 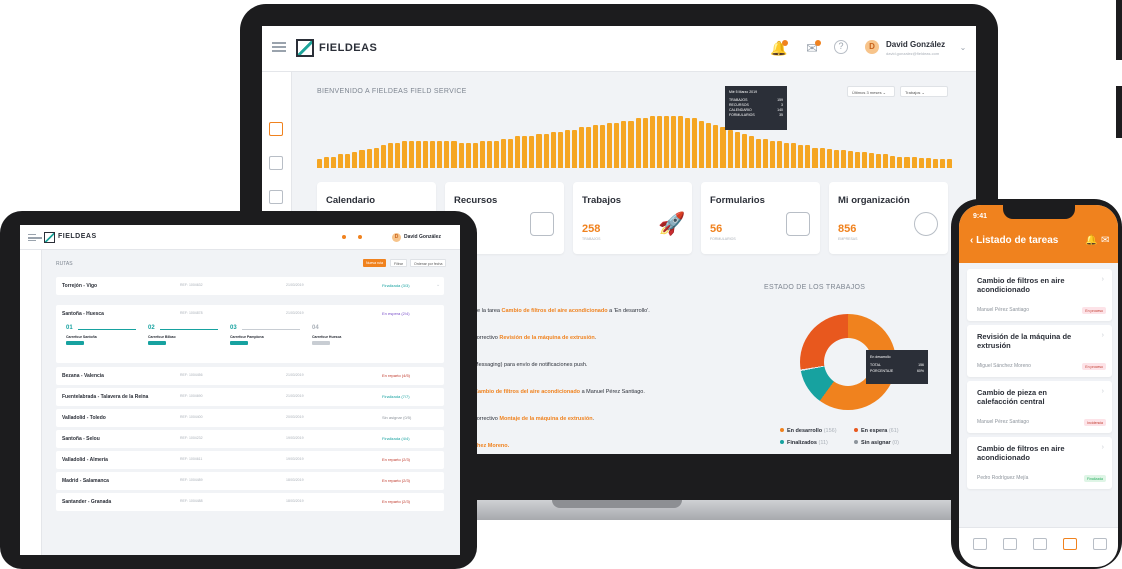 I want to click on period-select: Últimos 3 meses ⌄, so click(x=871, y=91).